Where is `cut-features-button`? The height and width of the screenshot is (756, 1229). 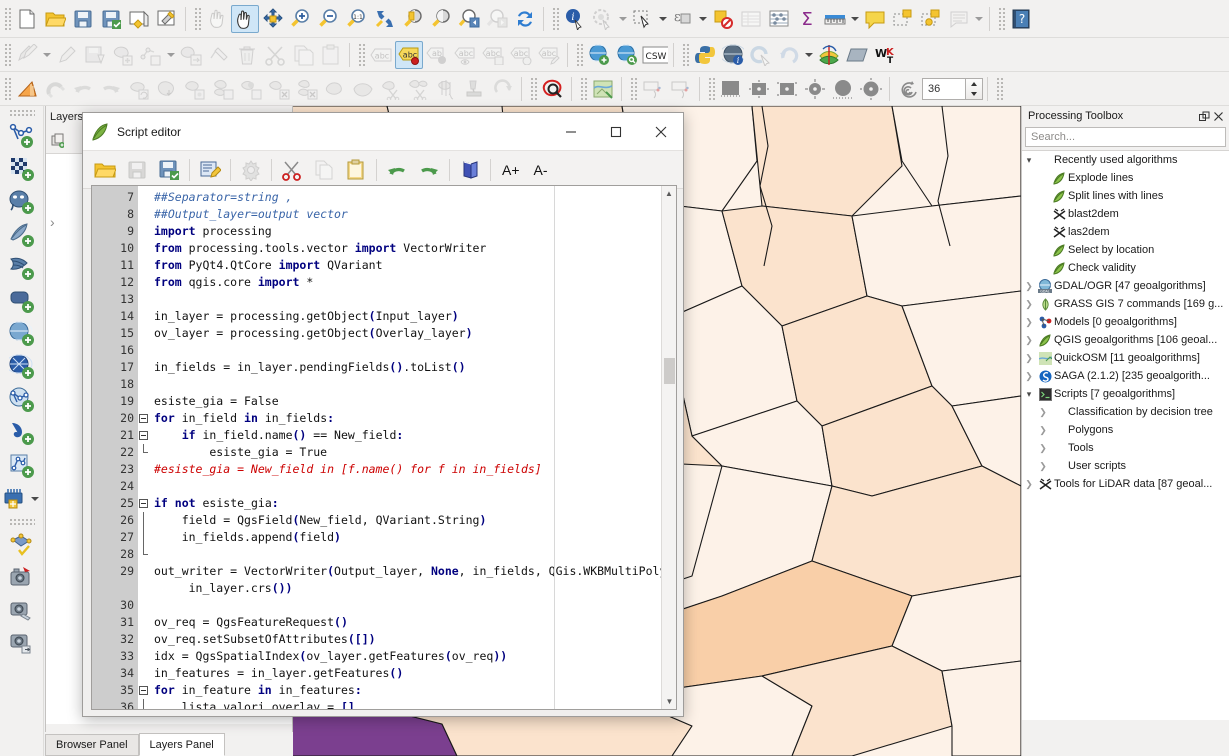 cut-features-button is located at coordinates (275, 55).